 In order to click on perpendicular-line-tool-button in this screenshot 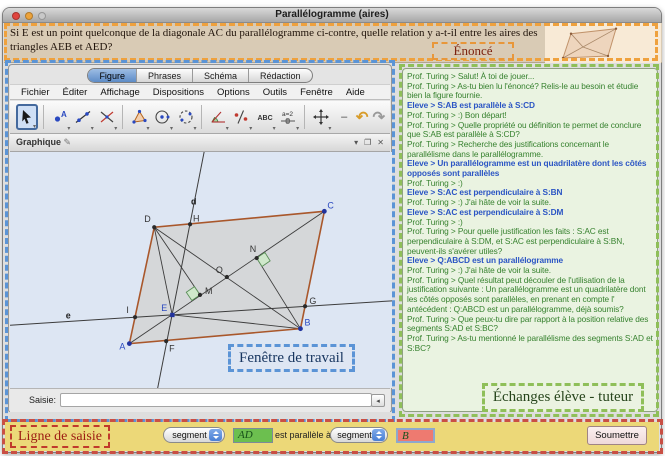, I will do `click(107, 118)`.